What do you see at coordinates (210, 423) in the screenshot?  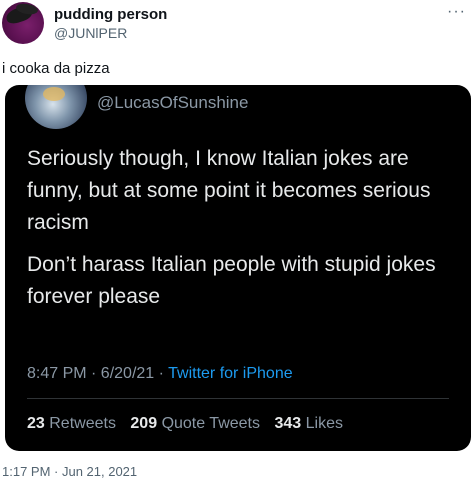 I see `quotes-label: Quote Tweets` at bounding box center [210, 423].